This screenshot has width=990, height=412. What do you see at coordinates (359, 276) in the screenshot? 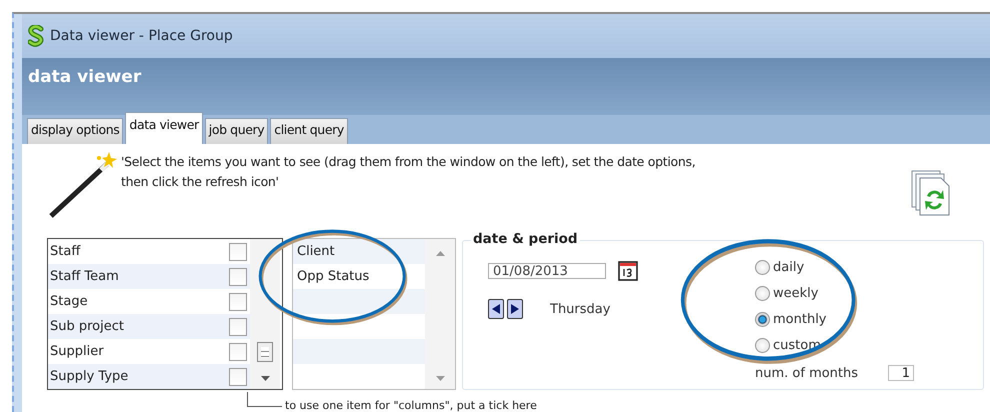
I see `list-item: Opp Status` at bounding box center [359, 276].